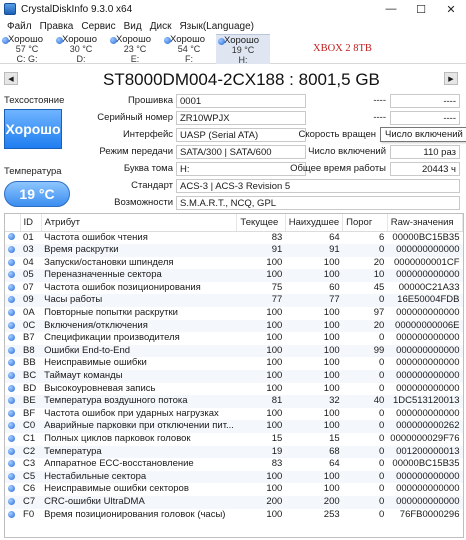 Image resolution: width=466 pixels, height=540 pixels. What do you see at coordinates (451, 9) in the screenshot?
I see `close-icon: ✕` at bounding box center [451, 9].